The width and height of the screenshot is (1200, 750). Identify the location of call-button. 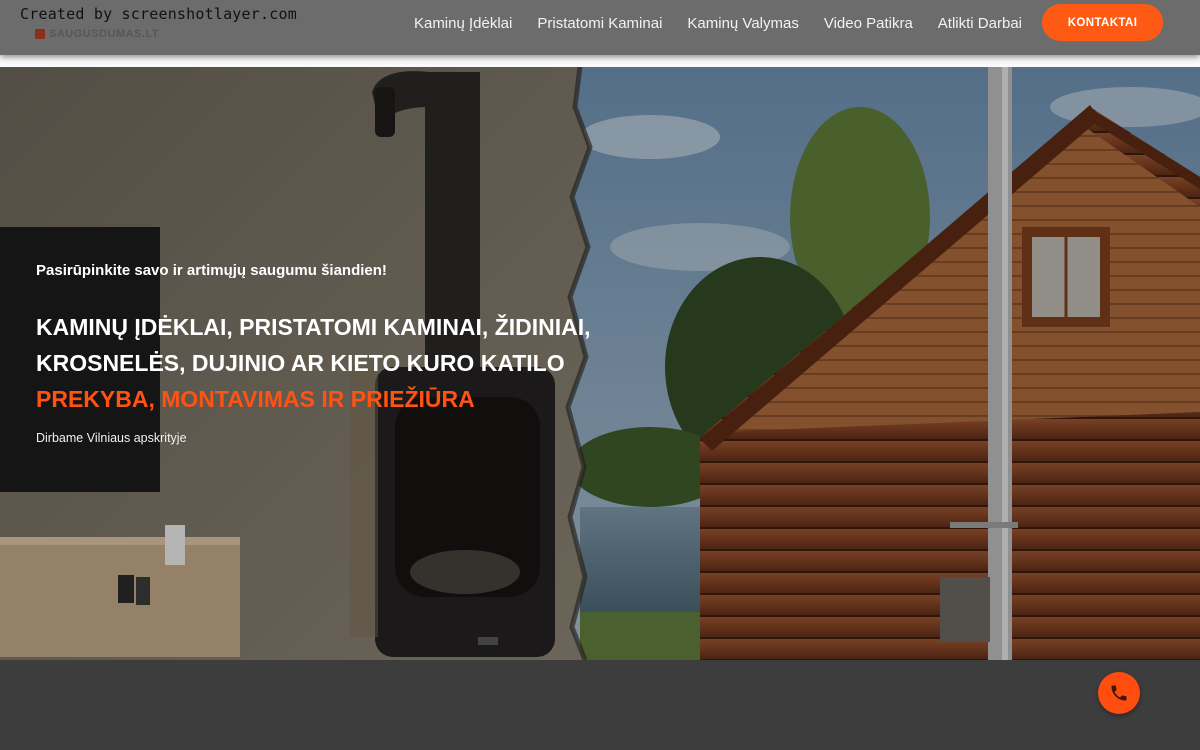
(1119, 693).